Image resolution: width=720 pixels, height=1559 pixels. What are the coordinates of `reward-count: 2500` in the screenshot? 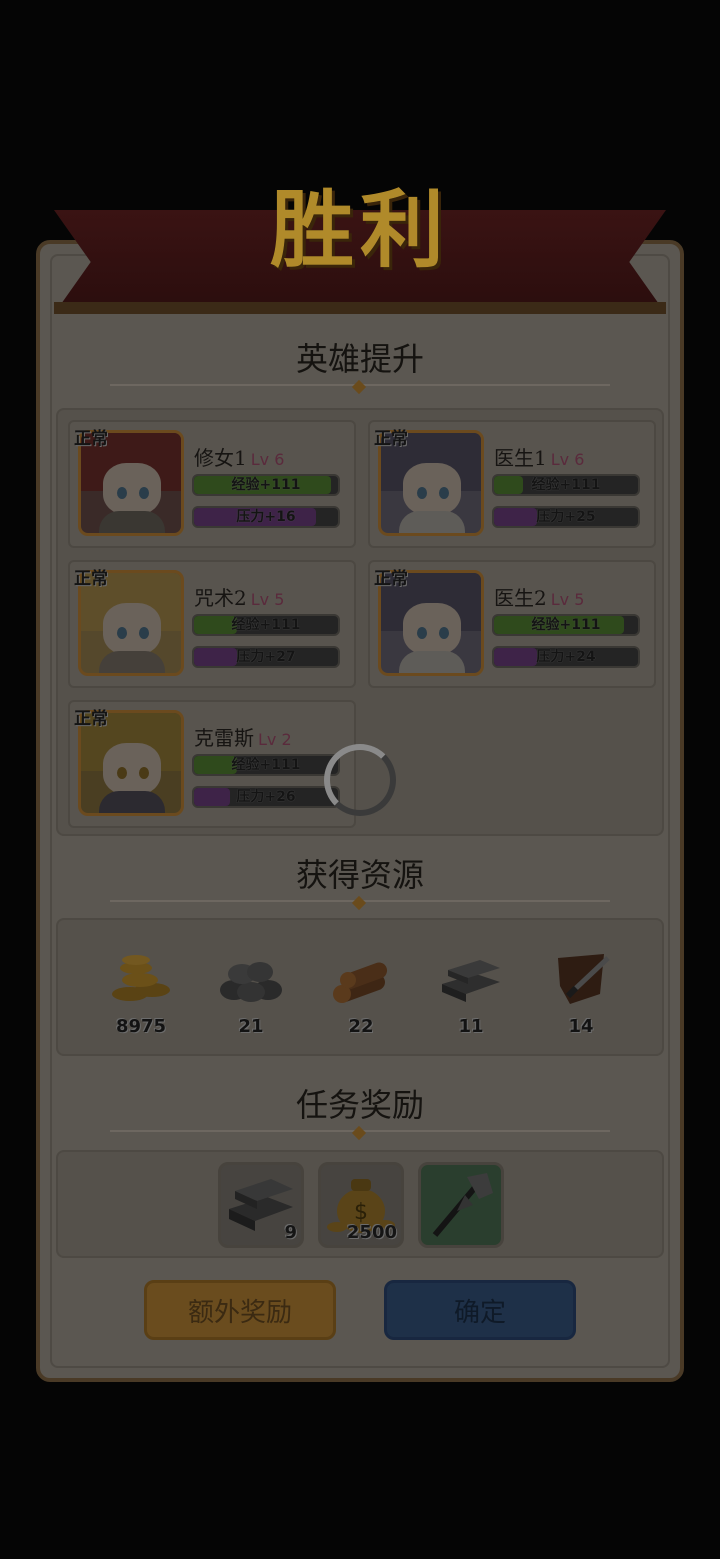 It's located at (371, 1232).